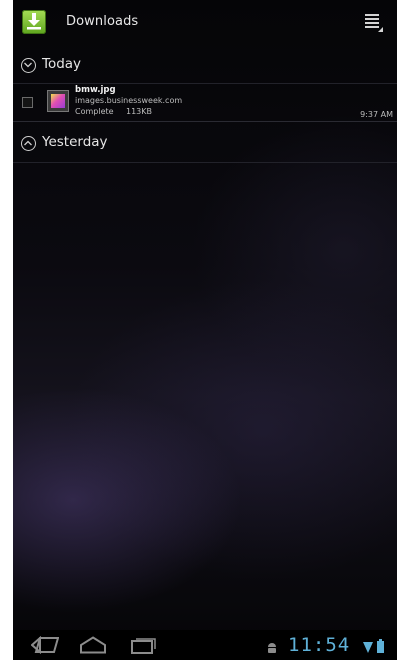 This screenshot has height=660, width=397. I want to click on circle-chevron-up-icon, so click(28, 143).